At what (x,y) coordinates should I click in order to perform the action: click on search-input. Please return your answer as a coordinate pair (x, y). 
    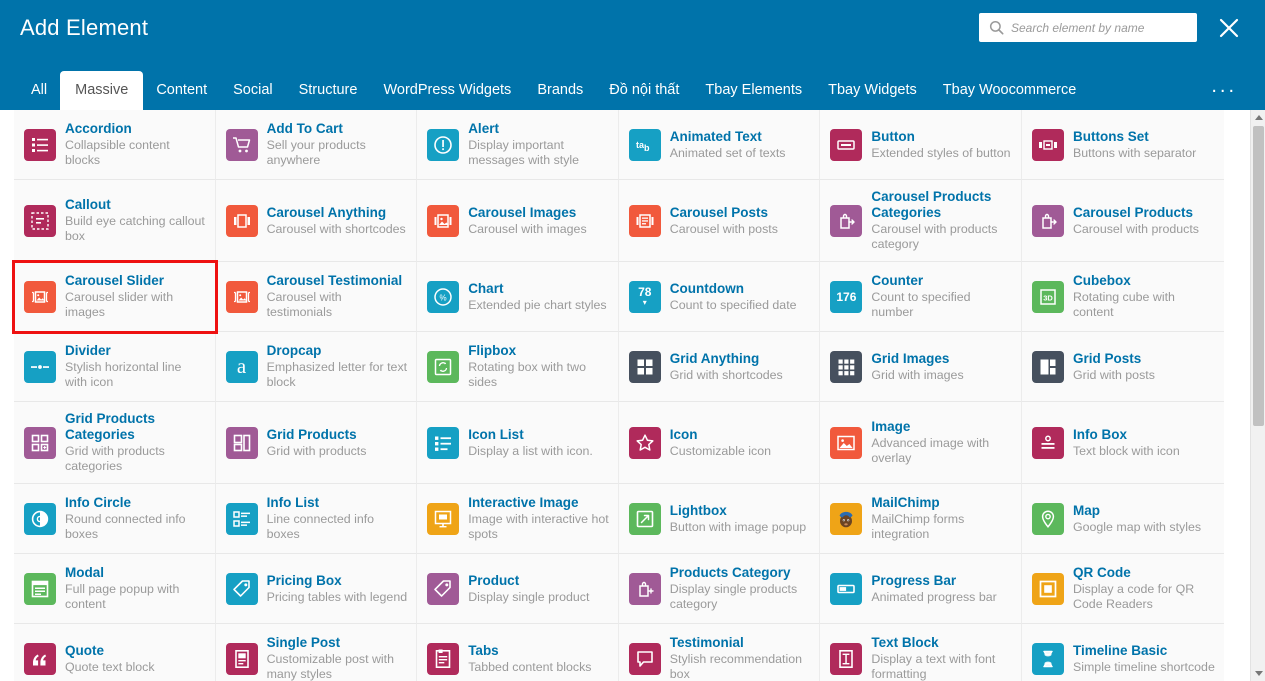
    Looking at the image, I should click on (1097, 27).